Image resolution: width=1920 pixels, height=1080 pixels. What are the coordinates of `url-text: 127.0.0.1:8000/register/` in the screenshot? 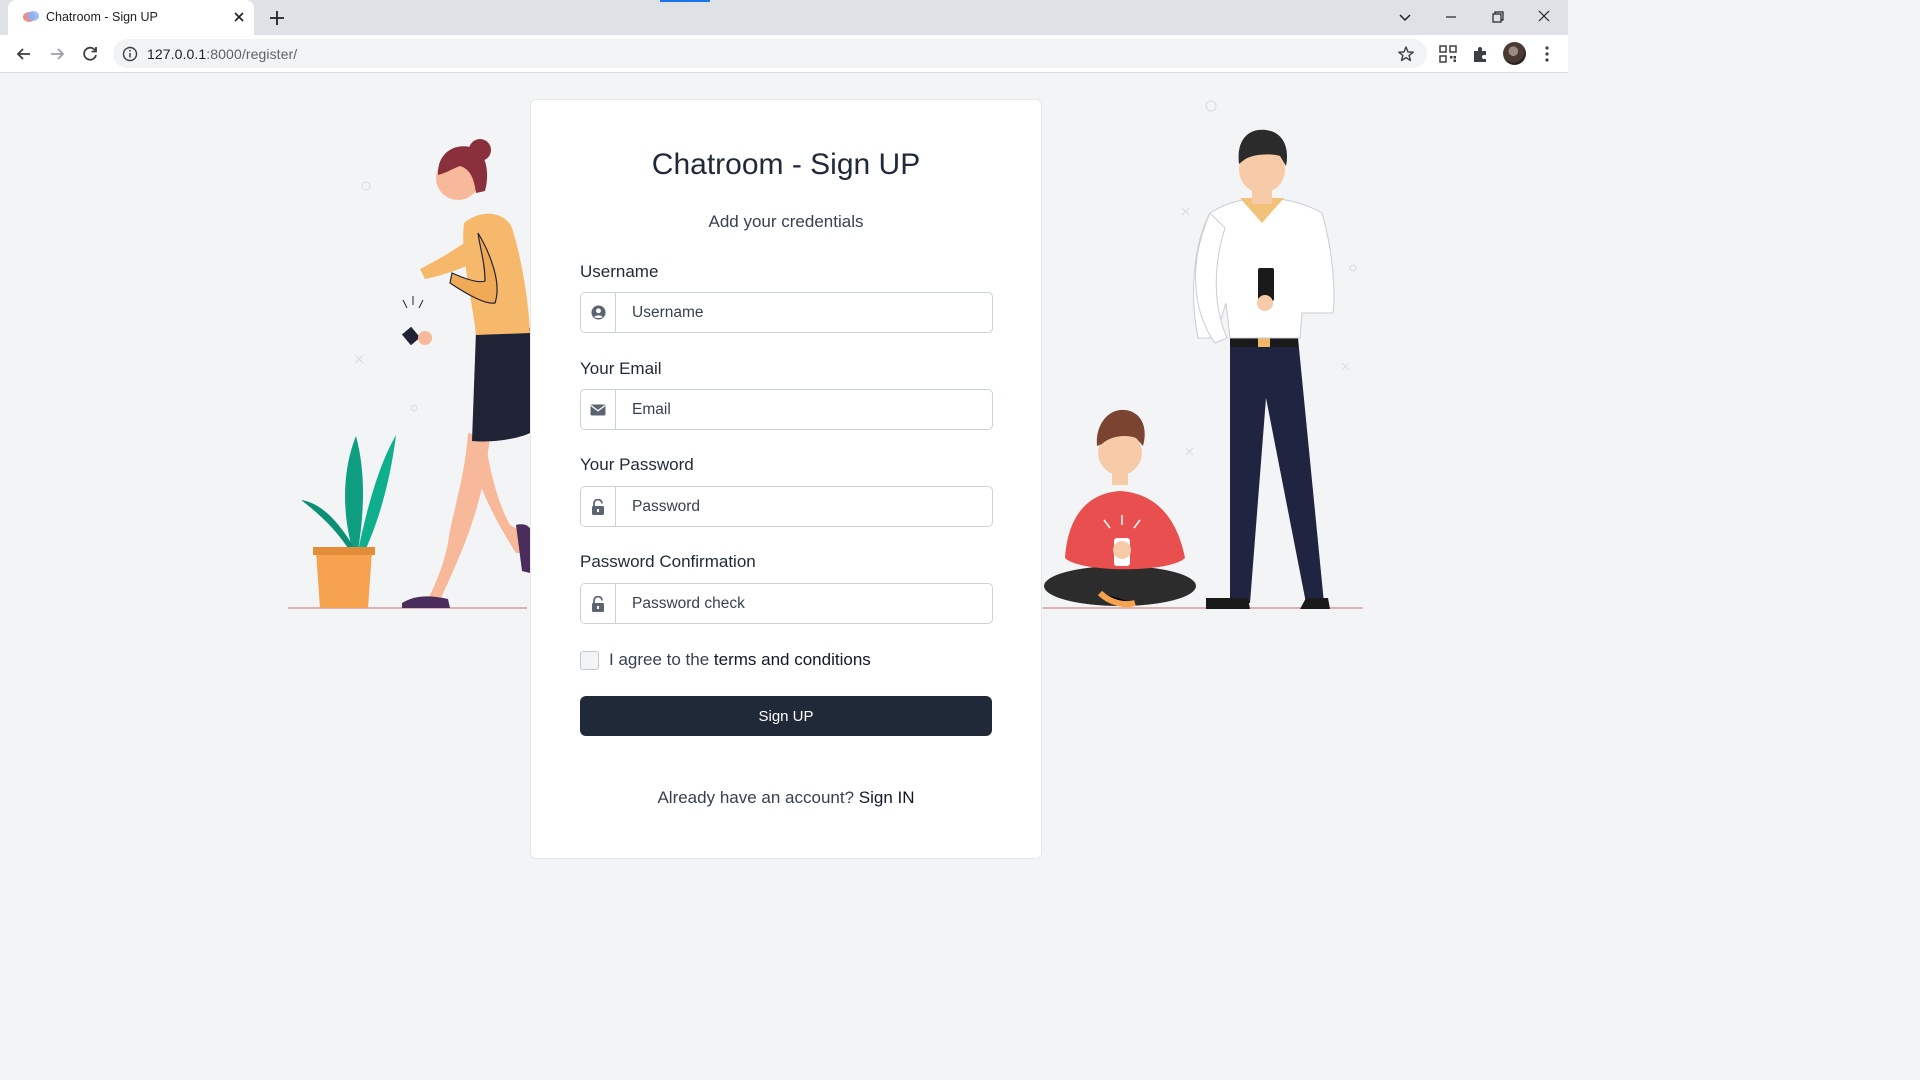 It's located at (222, 54).